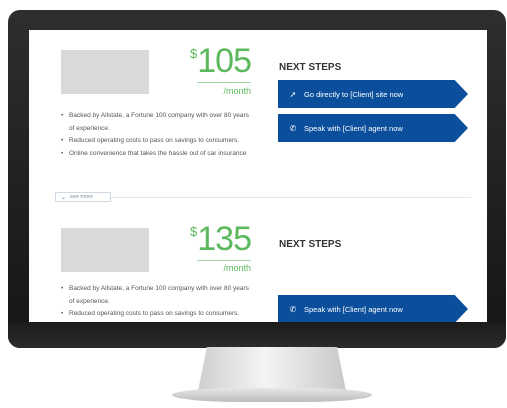 Image resolution: width=507 pixels, height=408 pixels. I want to click on see-more-label: see more, so click(81, 197).